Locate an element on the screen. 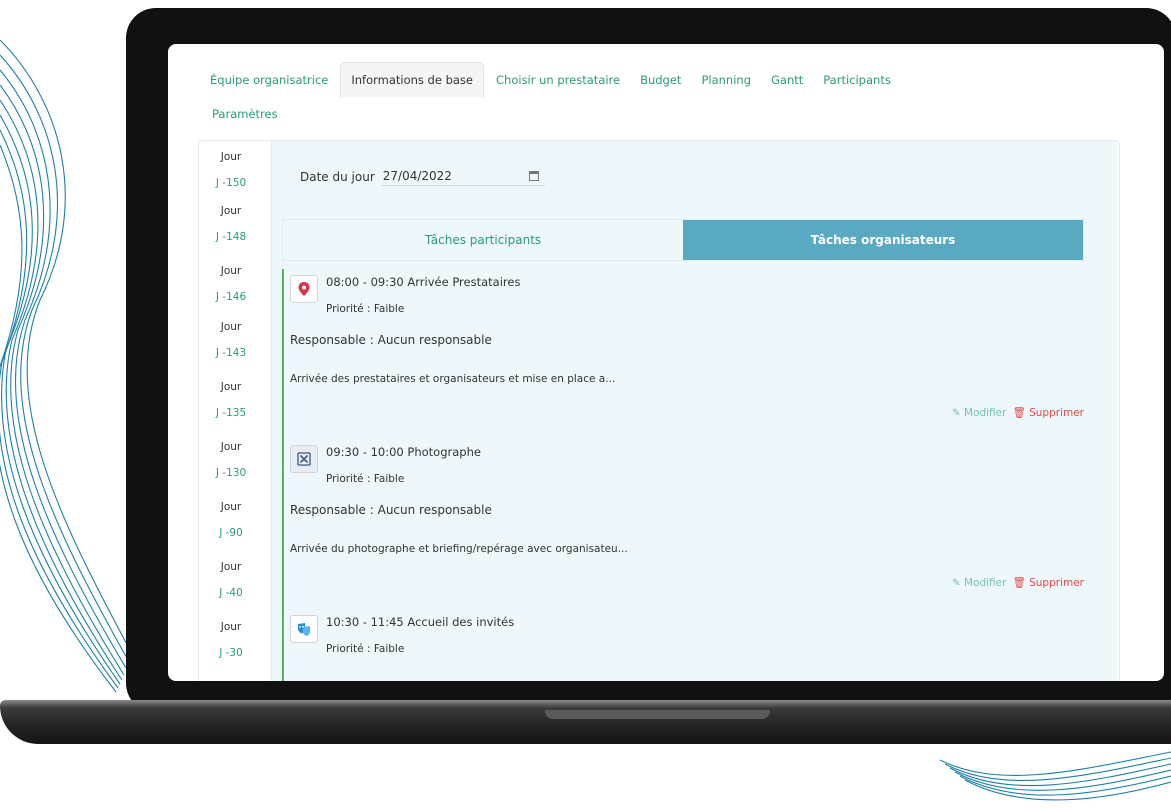 This screenshot has height=809, width=1171. tab-gantt: Gantt is located at coordinates (787, 80).